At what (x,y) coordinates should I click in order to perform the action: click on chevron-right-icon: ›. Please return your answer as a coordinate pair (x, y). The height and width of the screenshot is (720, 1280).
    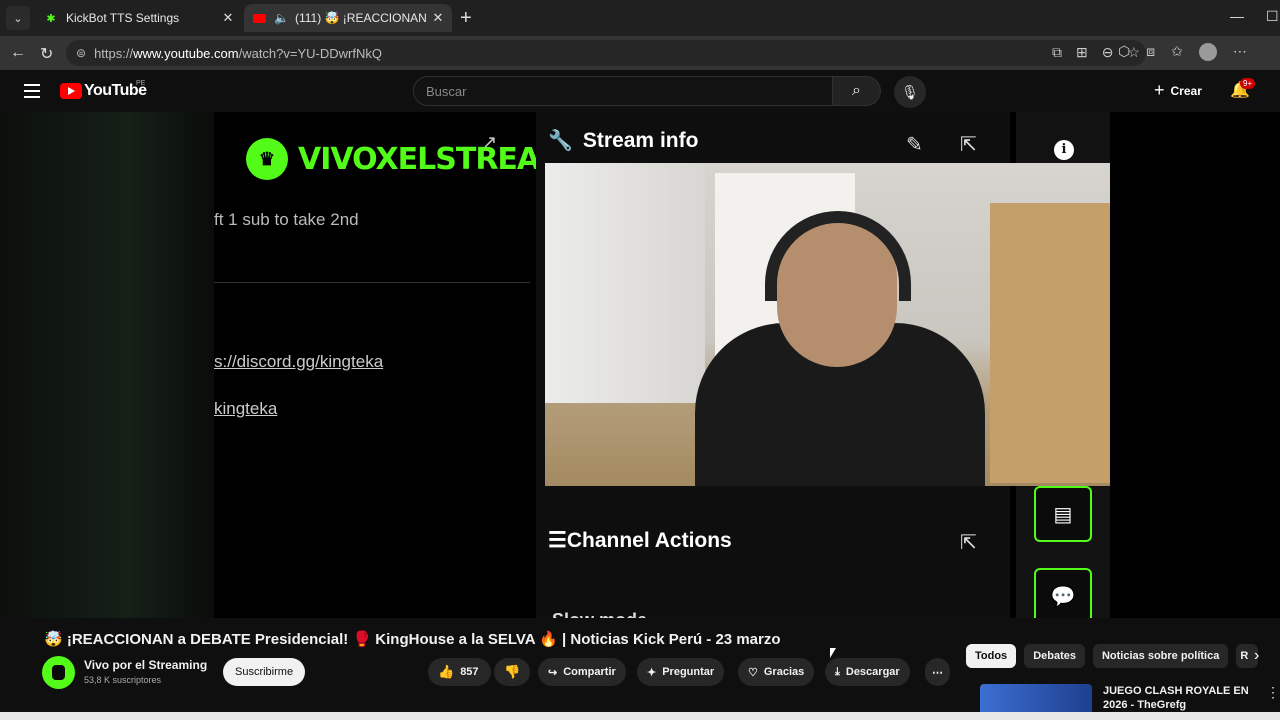
    Looking at the image, I should click on (1256, 656).